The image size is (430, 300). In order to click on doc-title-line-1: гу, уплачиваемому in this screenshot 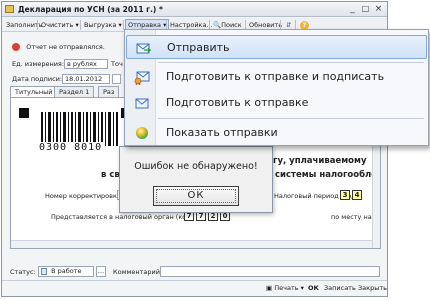, I will do `click(320, 161)`.